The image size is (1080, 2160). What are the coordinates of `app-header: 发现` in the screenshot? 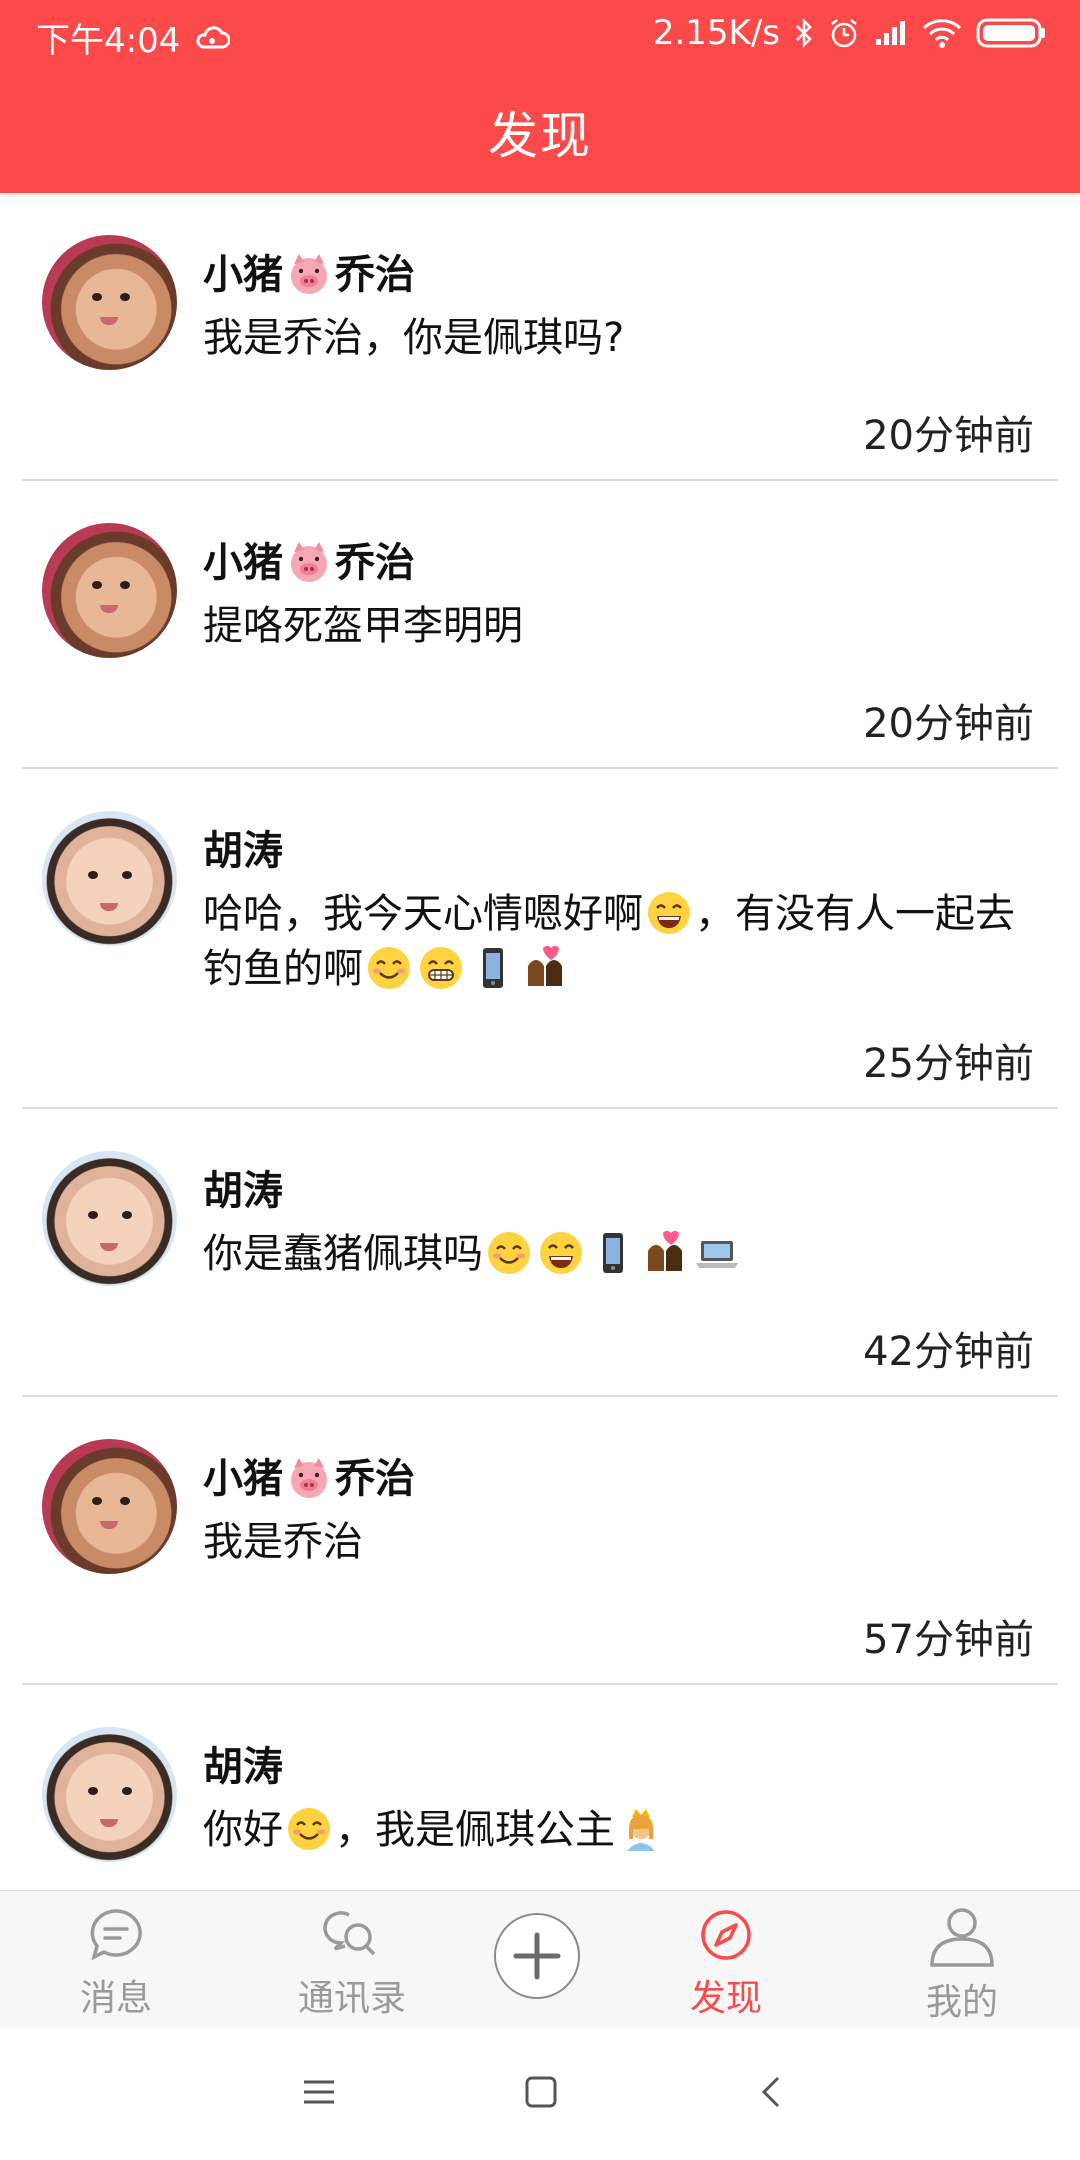 It's located at (540, 129).